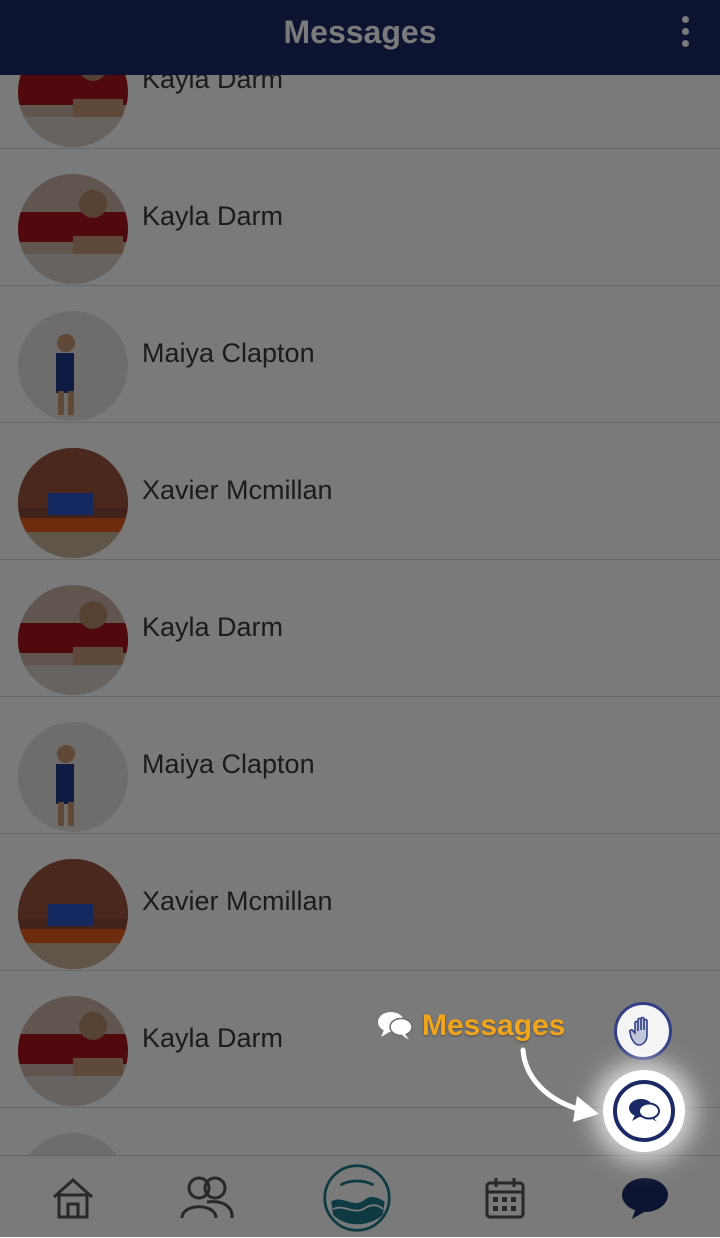 Image resolution: width=720 pixels, height=1238 pixels. I want to click on page-title: Messages, so click(360, 32).